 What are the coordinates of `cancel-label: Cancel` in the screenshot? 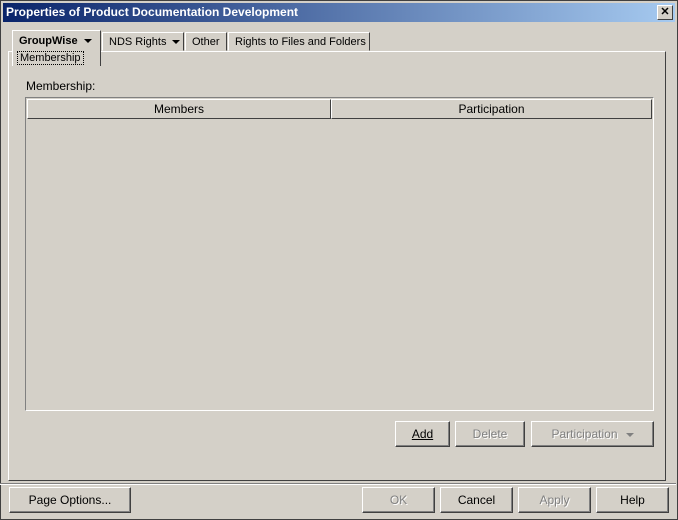 It's located at (476, 500).